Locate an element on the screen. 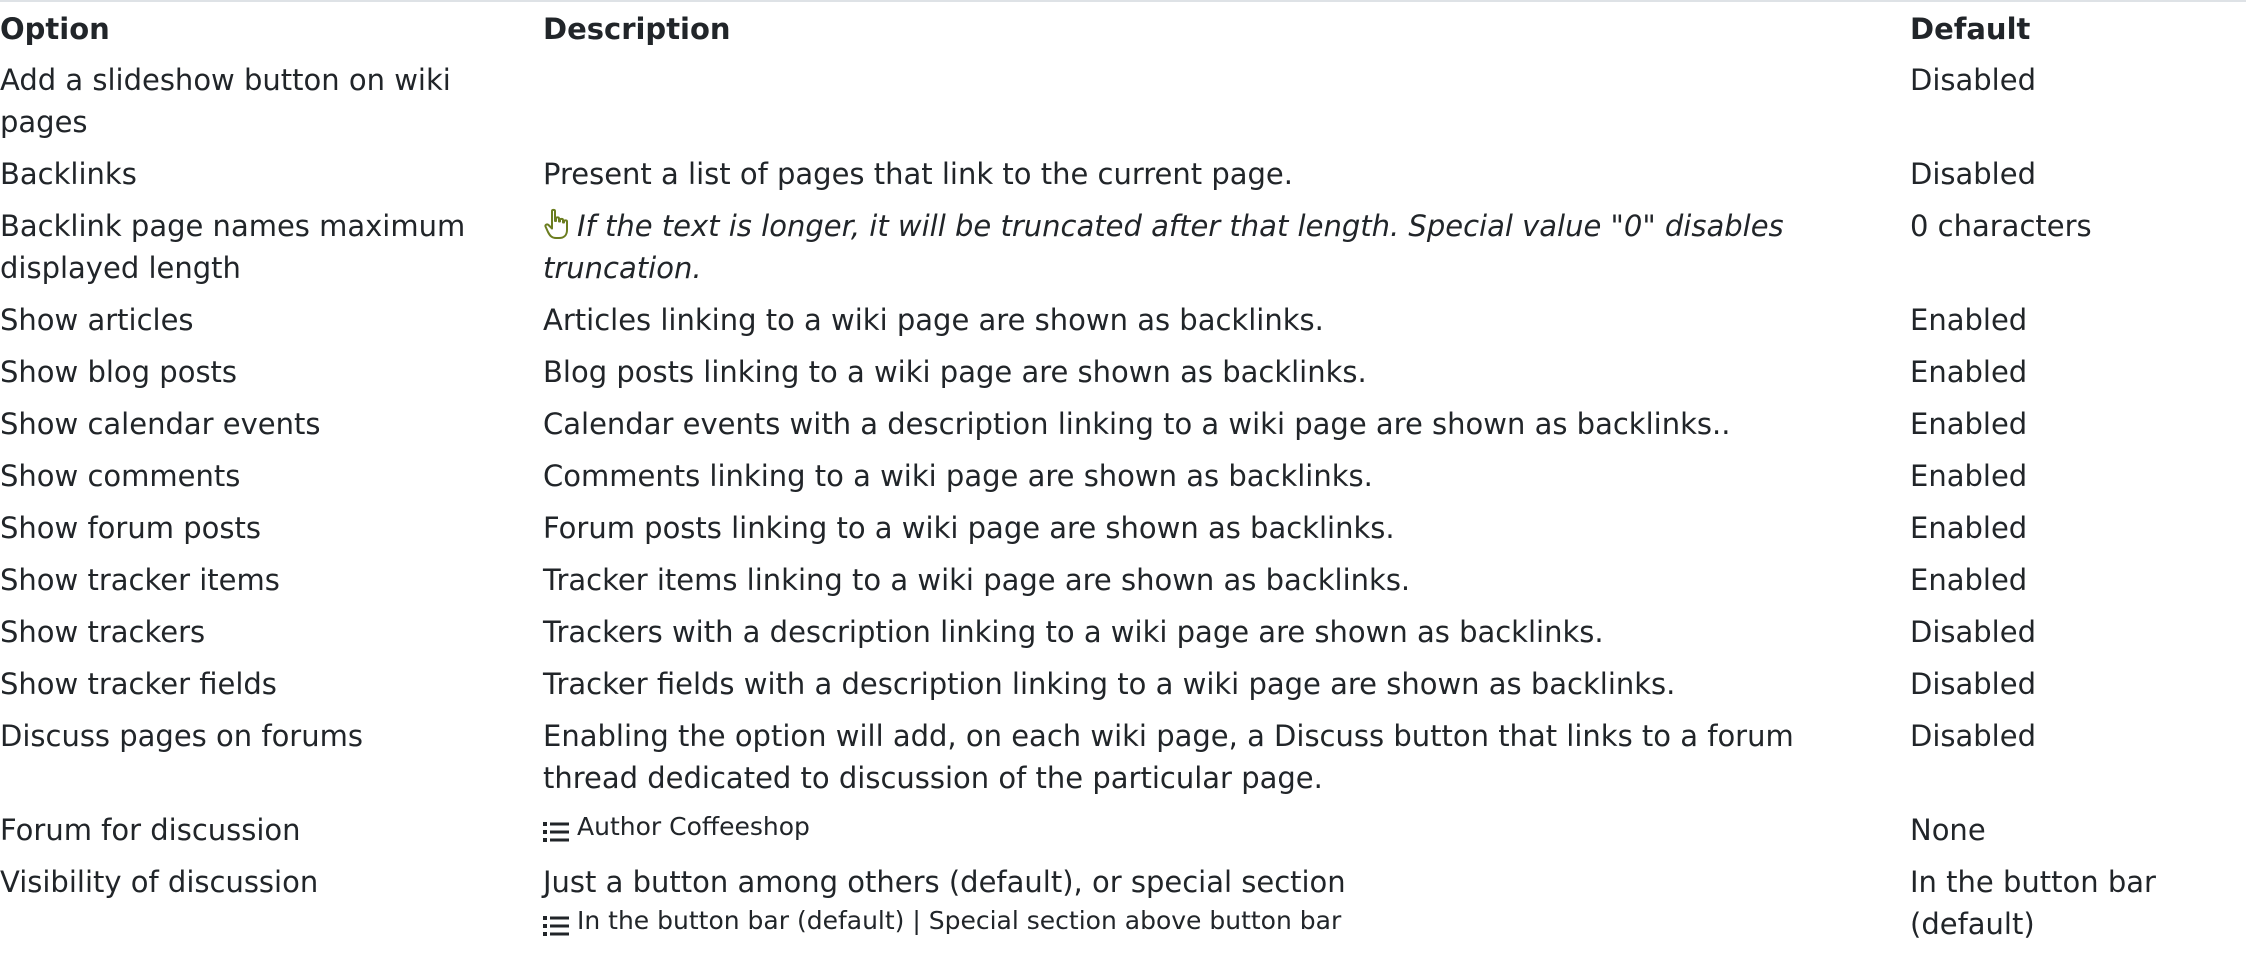  option-name: Show forum posts is located at coordinates (130, 528).